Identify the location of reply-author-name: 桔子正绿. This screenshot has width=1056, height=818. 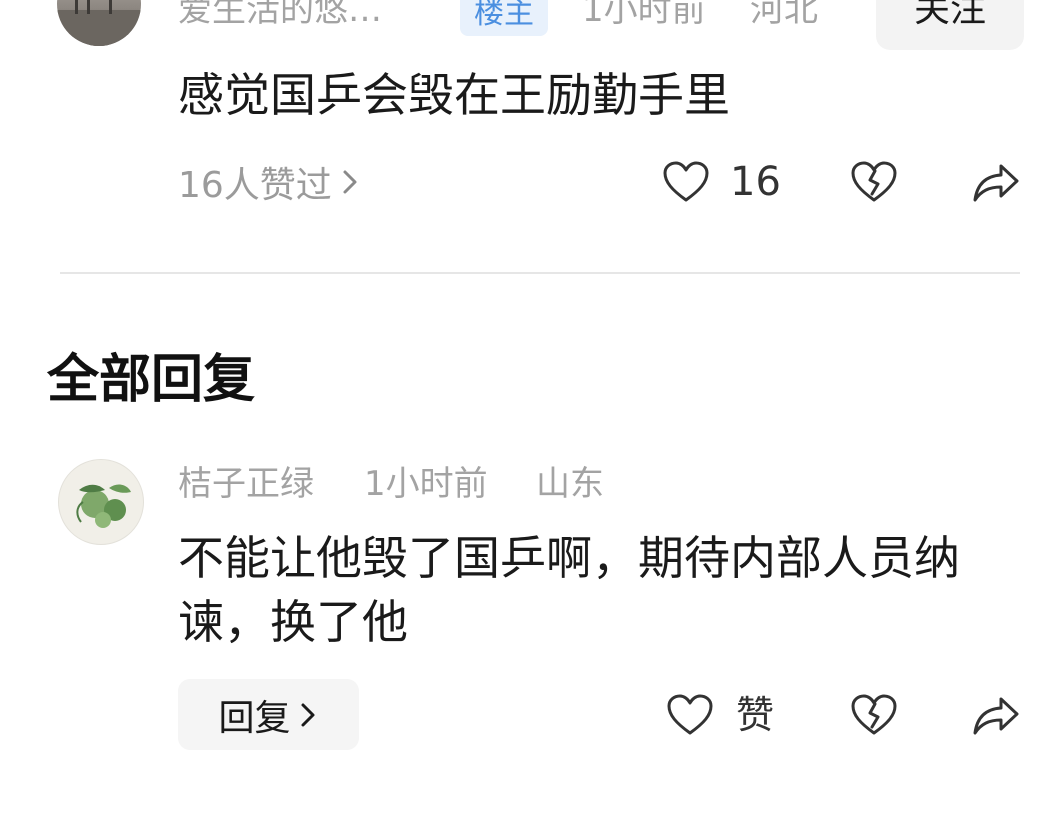
(246, 484).